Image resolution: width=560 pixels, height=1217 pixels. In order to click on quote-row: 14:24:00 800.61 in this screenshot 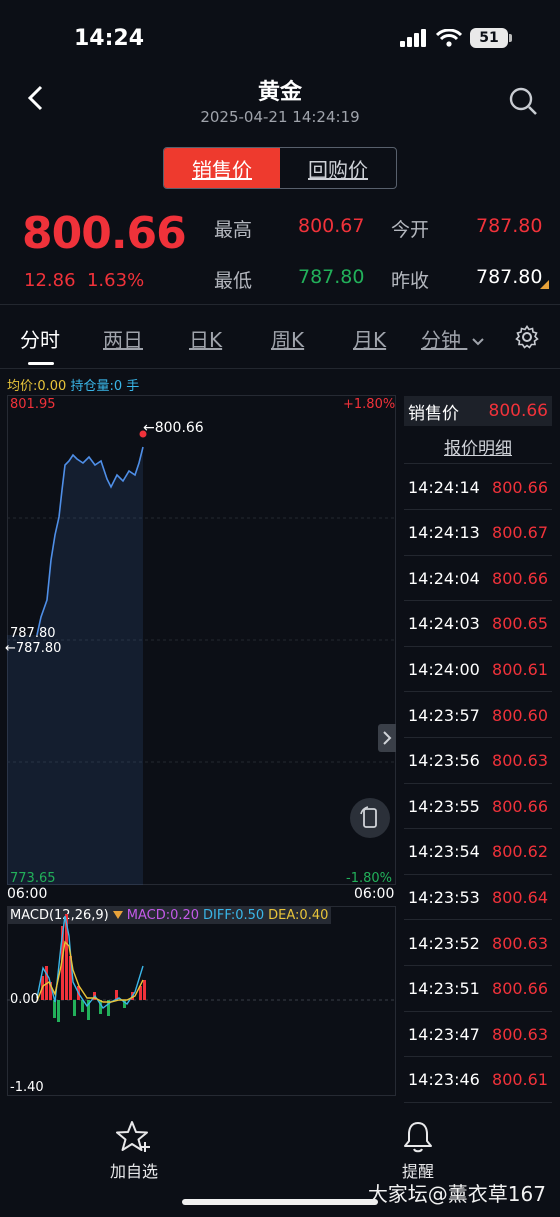, I will do `click(478, 670)`.